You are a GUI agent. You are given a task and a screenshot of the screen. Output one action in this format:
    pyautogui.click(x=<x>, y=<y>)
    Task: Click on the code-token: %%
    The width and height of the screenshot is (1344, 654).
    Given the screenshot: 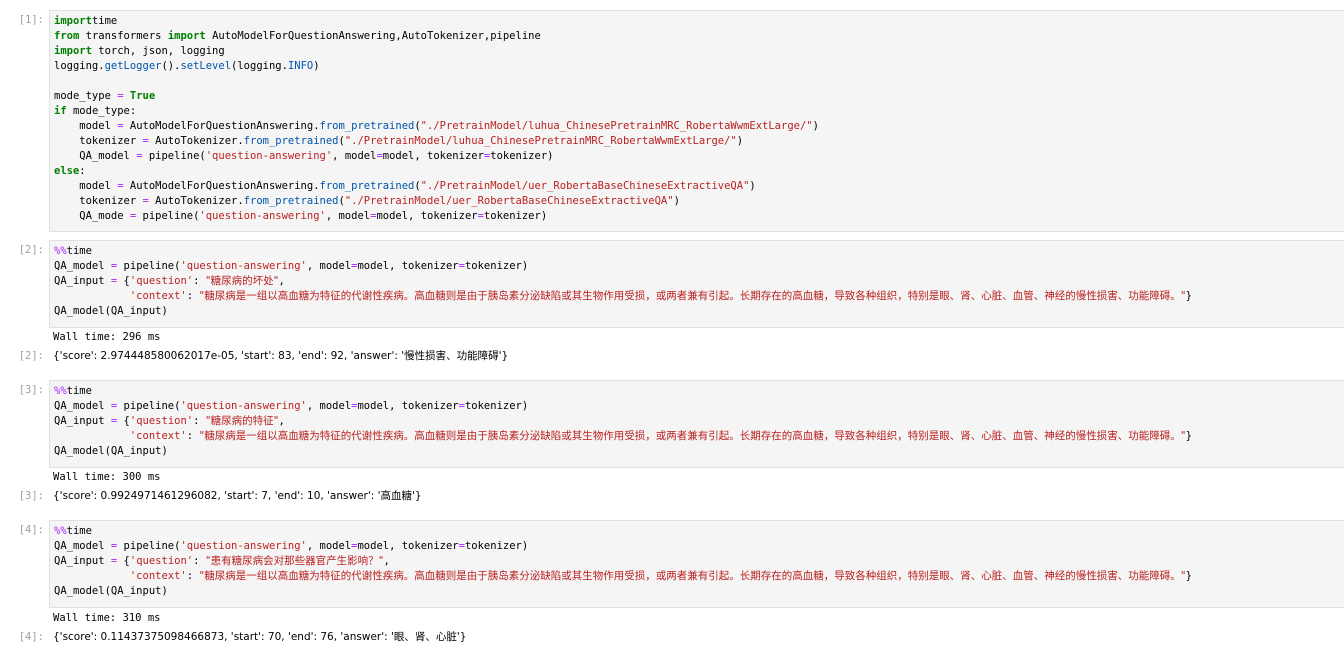 What is the action you would take?
    pyautogui.click(x=60, y=391)
    